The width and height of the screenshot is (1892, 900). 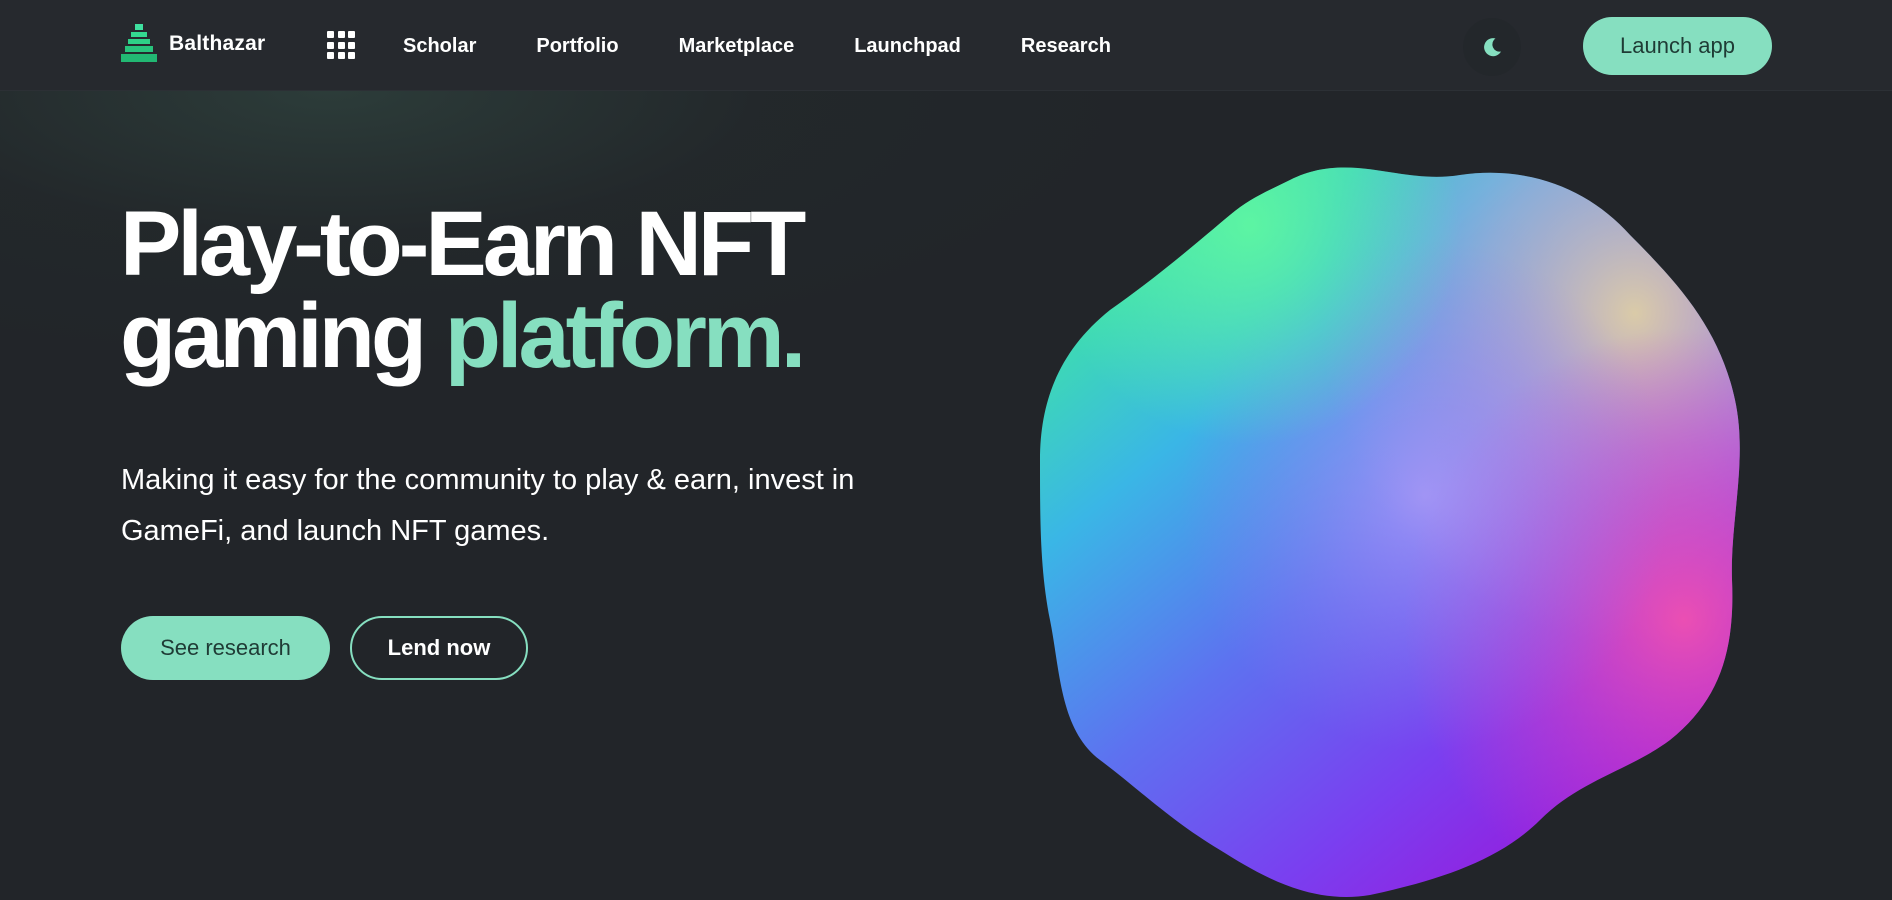 I want to click on grid-apps-icon, so click(x=341, y=45).